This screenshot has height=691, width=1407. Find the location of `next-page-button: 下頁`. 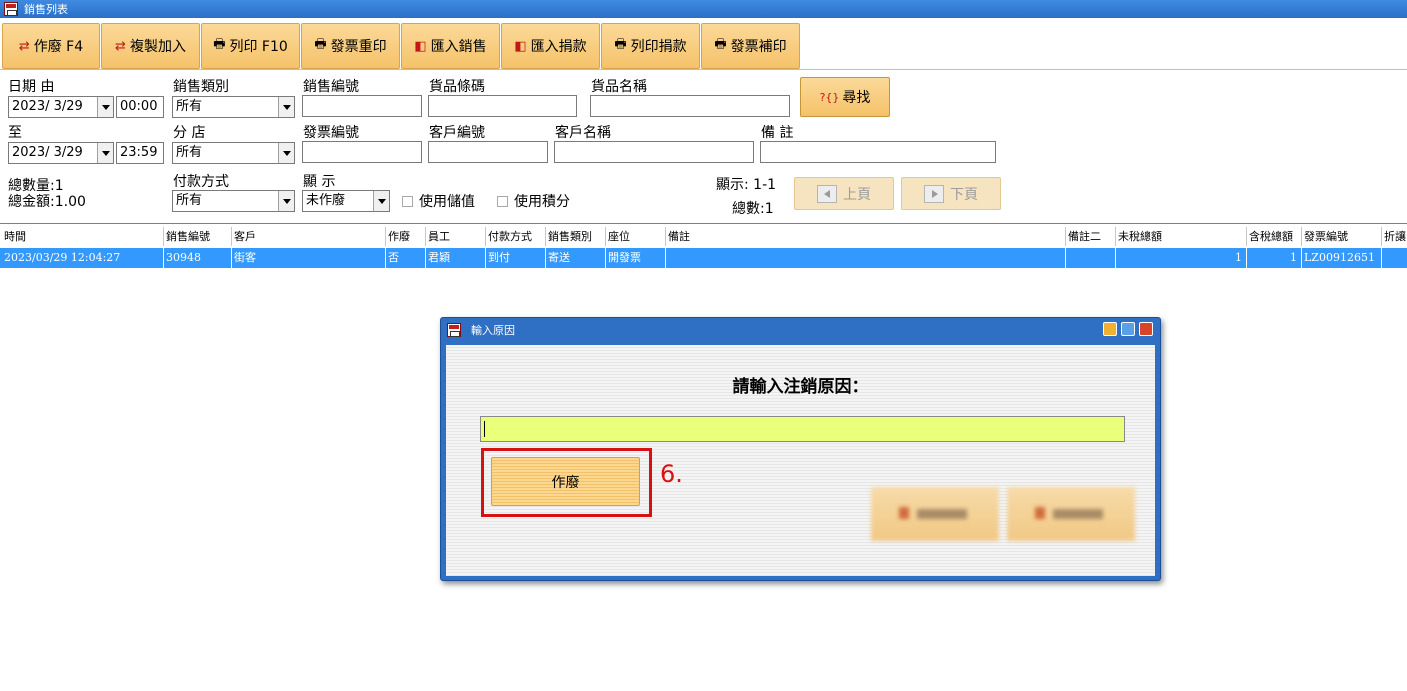

next-page-button: 下頁 is located at coordinates (951, 193).